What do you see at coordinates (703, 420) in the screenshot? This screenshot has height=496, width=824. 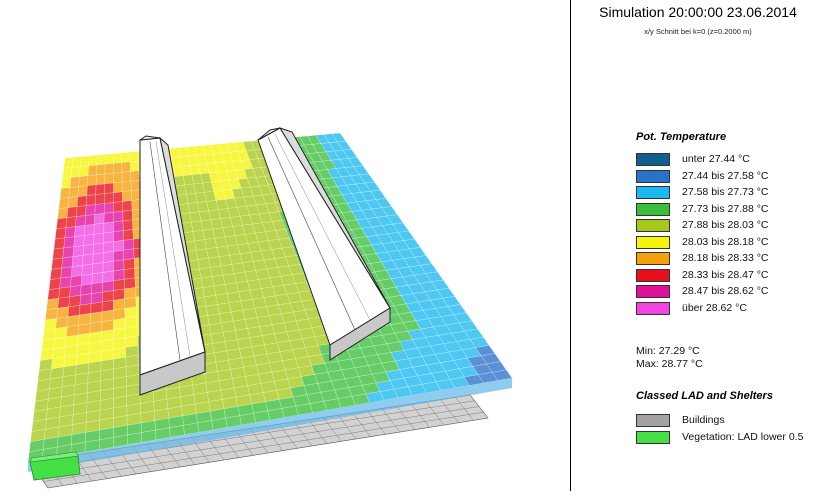 I see `lad-legend-label: Buildings` at bounding box center [703, 420].